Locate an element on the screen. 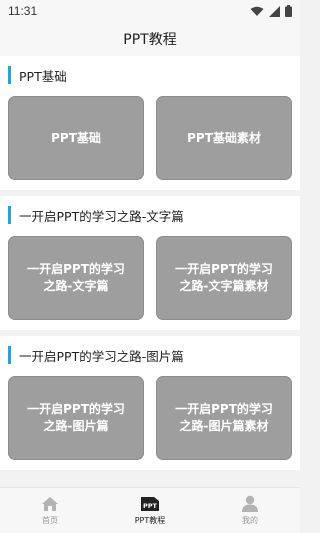  app-header: PPT教程 is located at coordinates (150, 39).